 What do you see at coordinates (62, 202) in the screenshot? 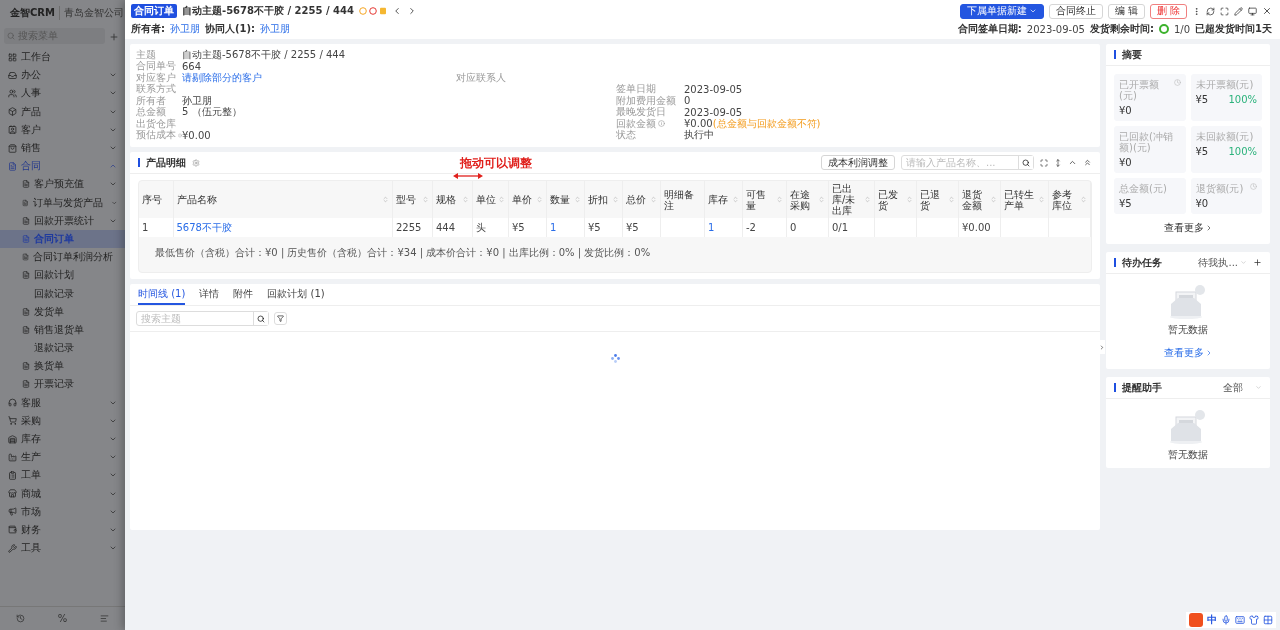
I see `sidebar-item: 订单与发货产品` at bounding box center [62, 202].